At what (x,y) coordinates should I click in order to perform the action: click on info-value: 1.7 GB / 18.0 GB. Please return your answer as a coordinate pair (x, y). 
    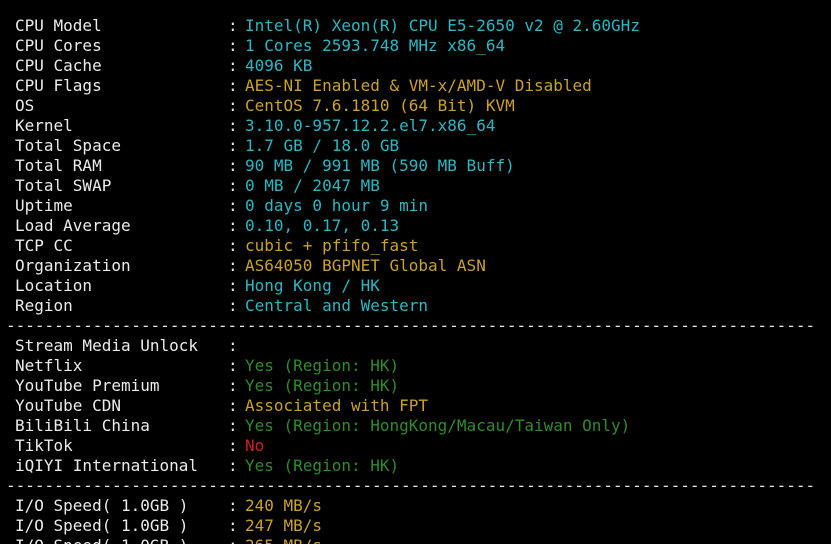
    Looking at the image, I should click on (322, 145).